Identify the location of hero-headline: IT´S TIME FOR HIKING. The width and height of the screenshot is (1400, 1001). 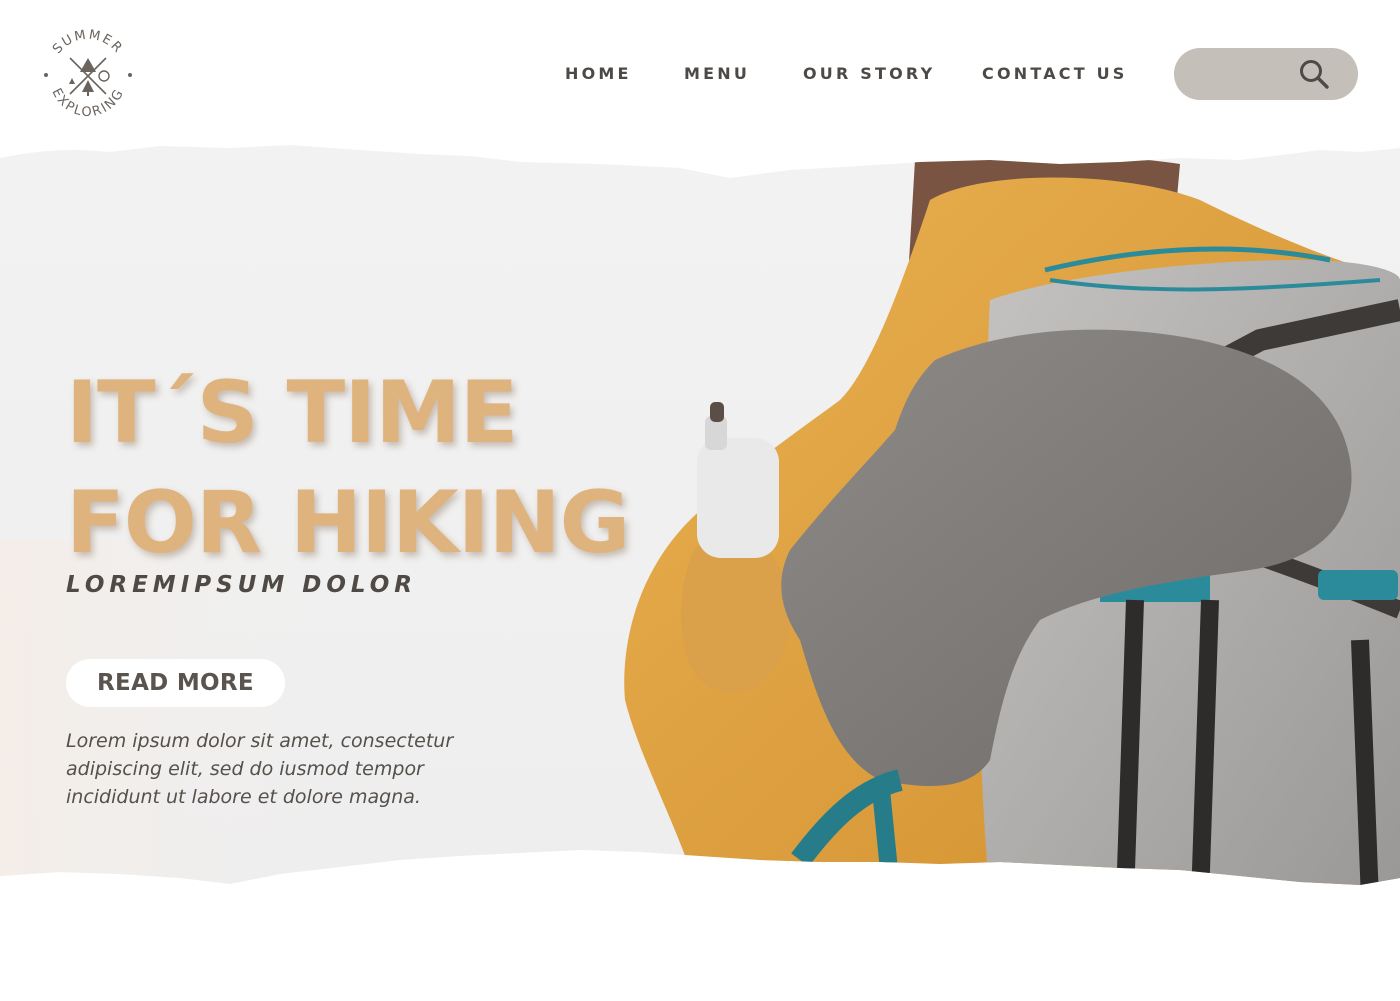
(376, 468).